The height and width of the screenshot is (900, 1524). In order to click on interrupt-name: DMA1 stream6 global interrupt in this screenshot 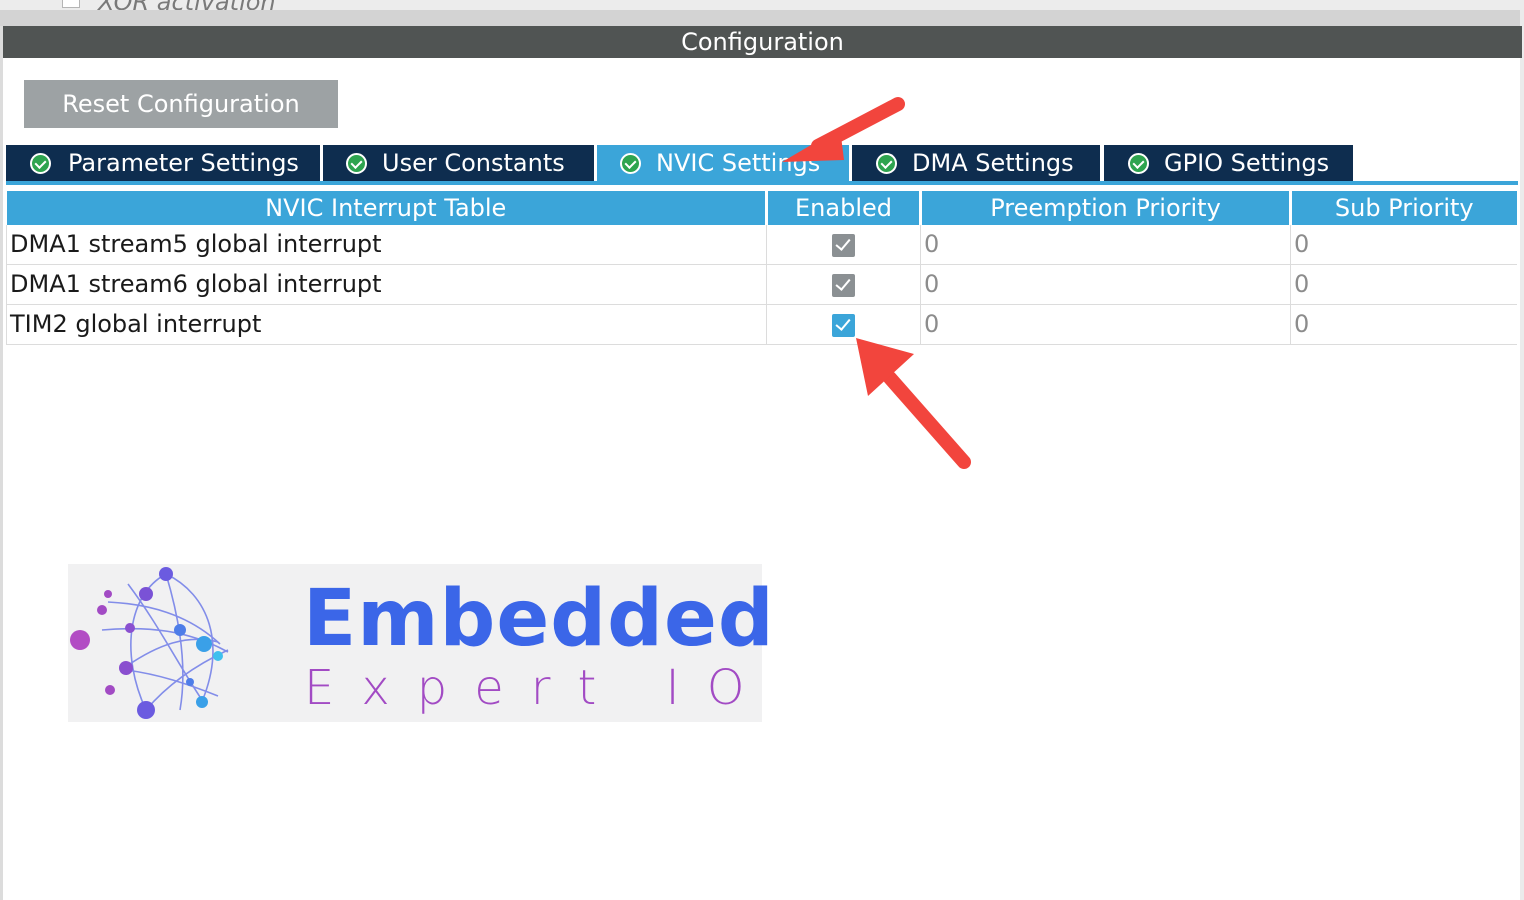, I will do `click(386, 284)`.